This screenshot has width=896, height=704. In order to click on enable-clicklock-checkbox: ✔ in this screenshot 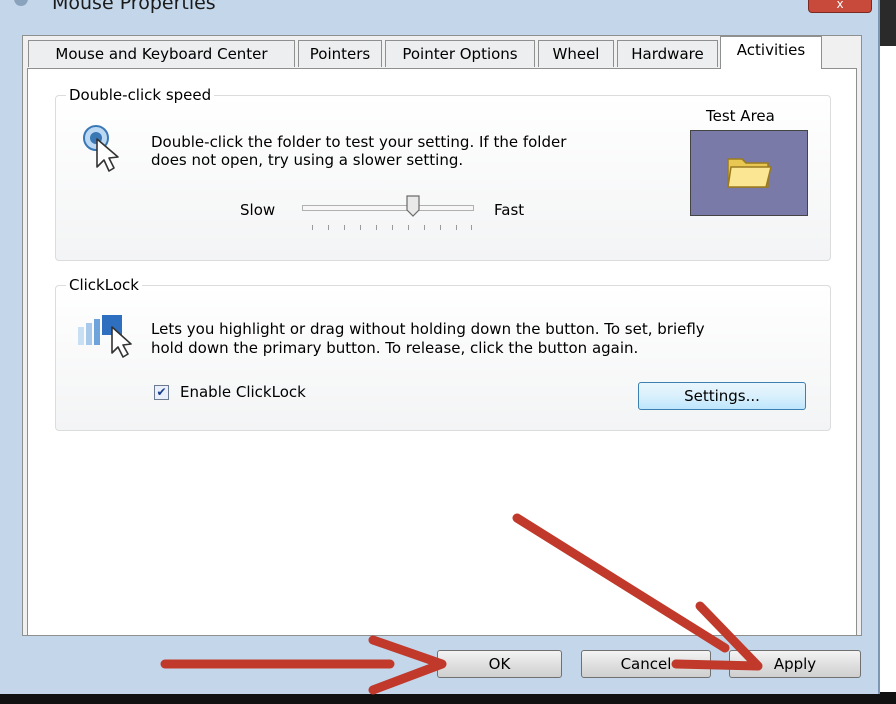, I will do `click(161, 392)`.